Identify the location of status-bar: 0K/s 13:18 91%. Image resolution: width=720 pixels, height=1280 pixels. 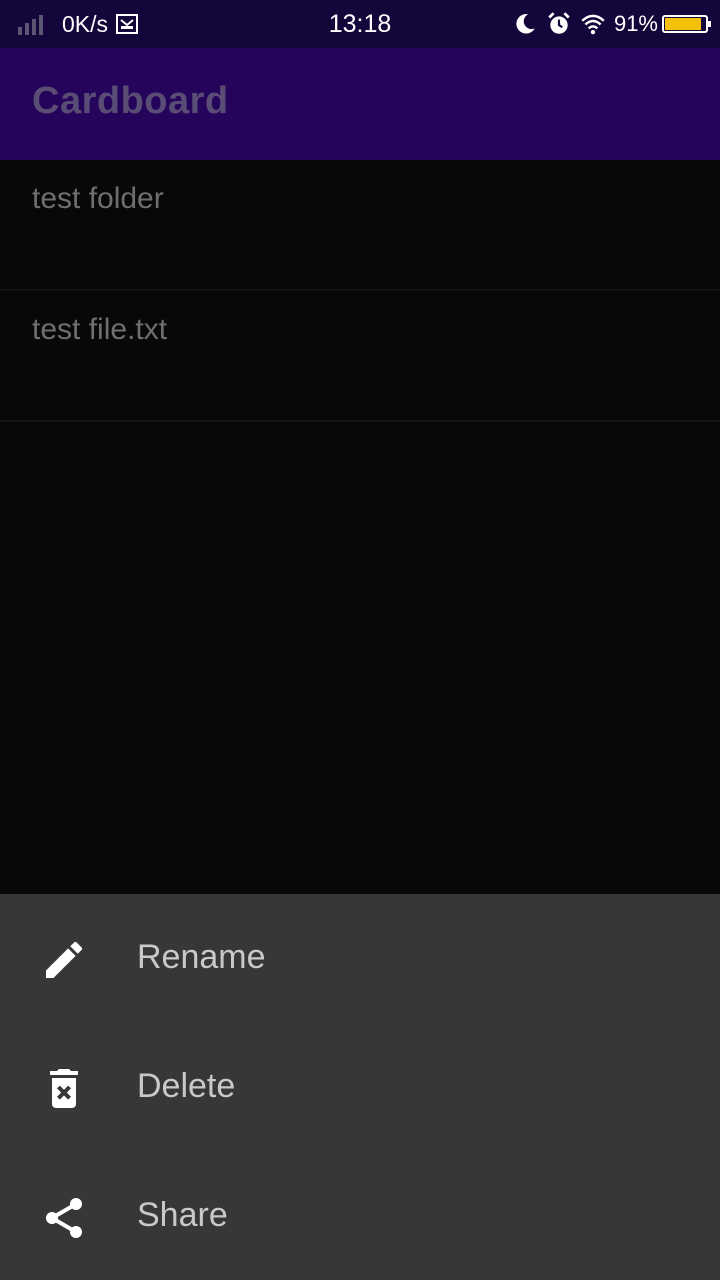
(360, 24).